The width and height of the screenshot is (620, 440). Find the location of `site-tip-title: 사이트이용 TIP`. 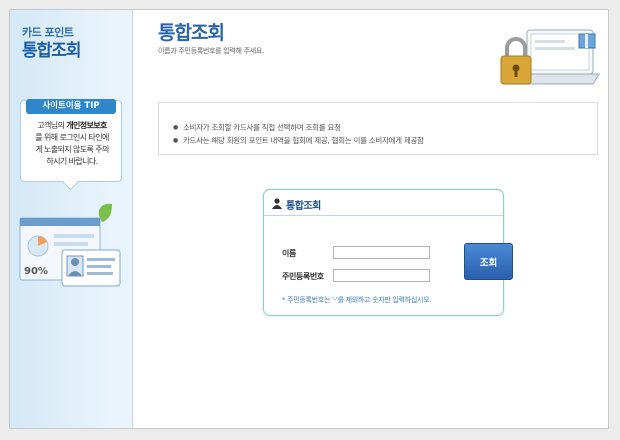

site-tip-title: 사이트이용 TIP is located at coordinates (71, 106).